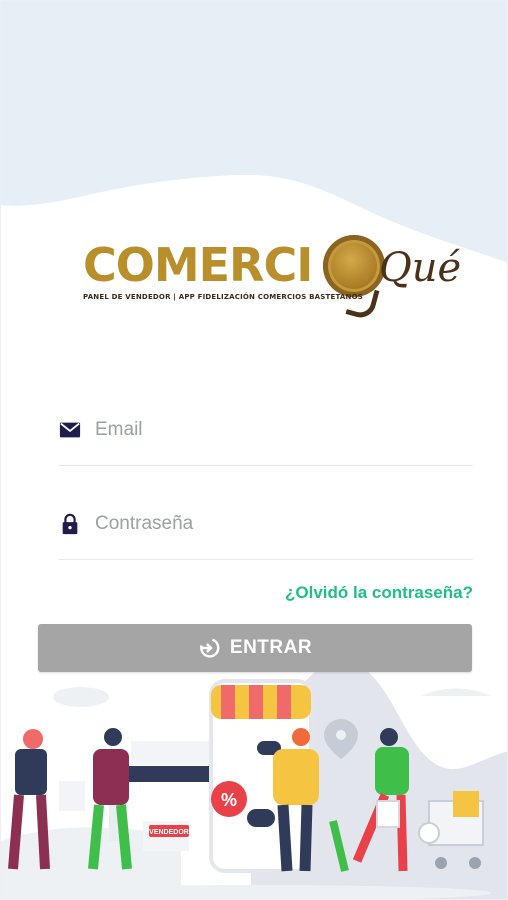 The height and width of the screenshot is (900, 508). Describe the element at coordinates (70, 430) in the screenshot. I see `envelope-icon` at that location.